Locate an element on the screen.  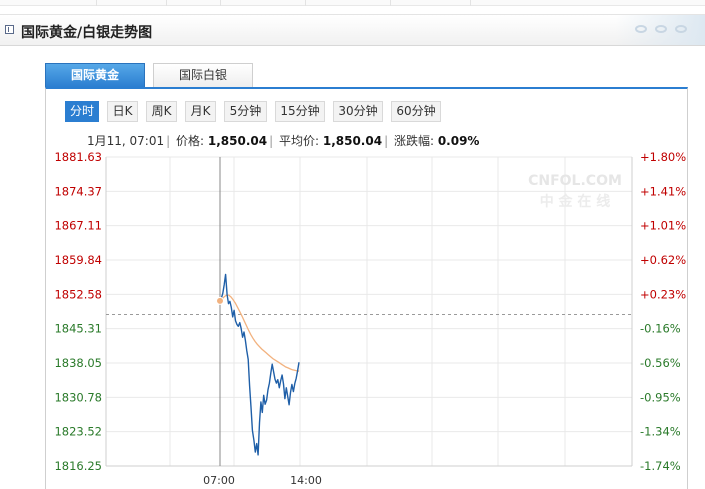
crosshair-dot is located at coordinates (220, 300).